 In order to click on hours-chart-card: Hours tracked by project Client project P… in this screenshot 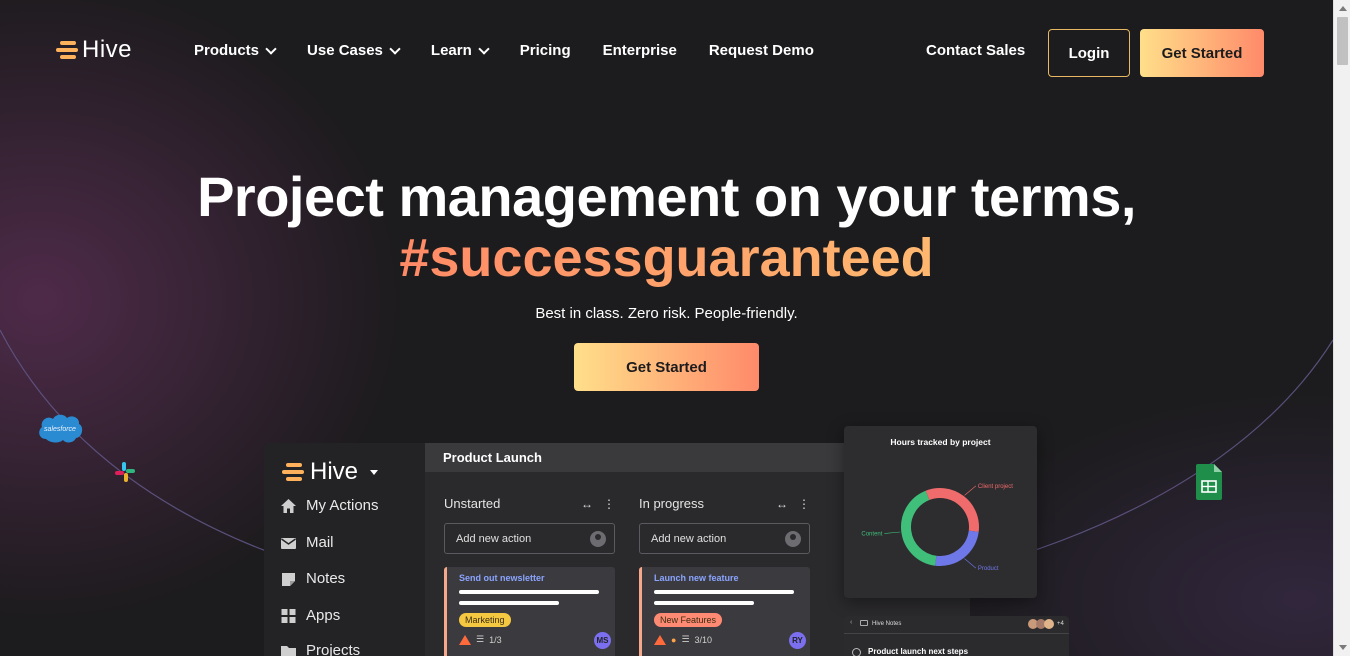, I will do `click(940, 512)`.